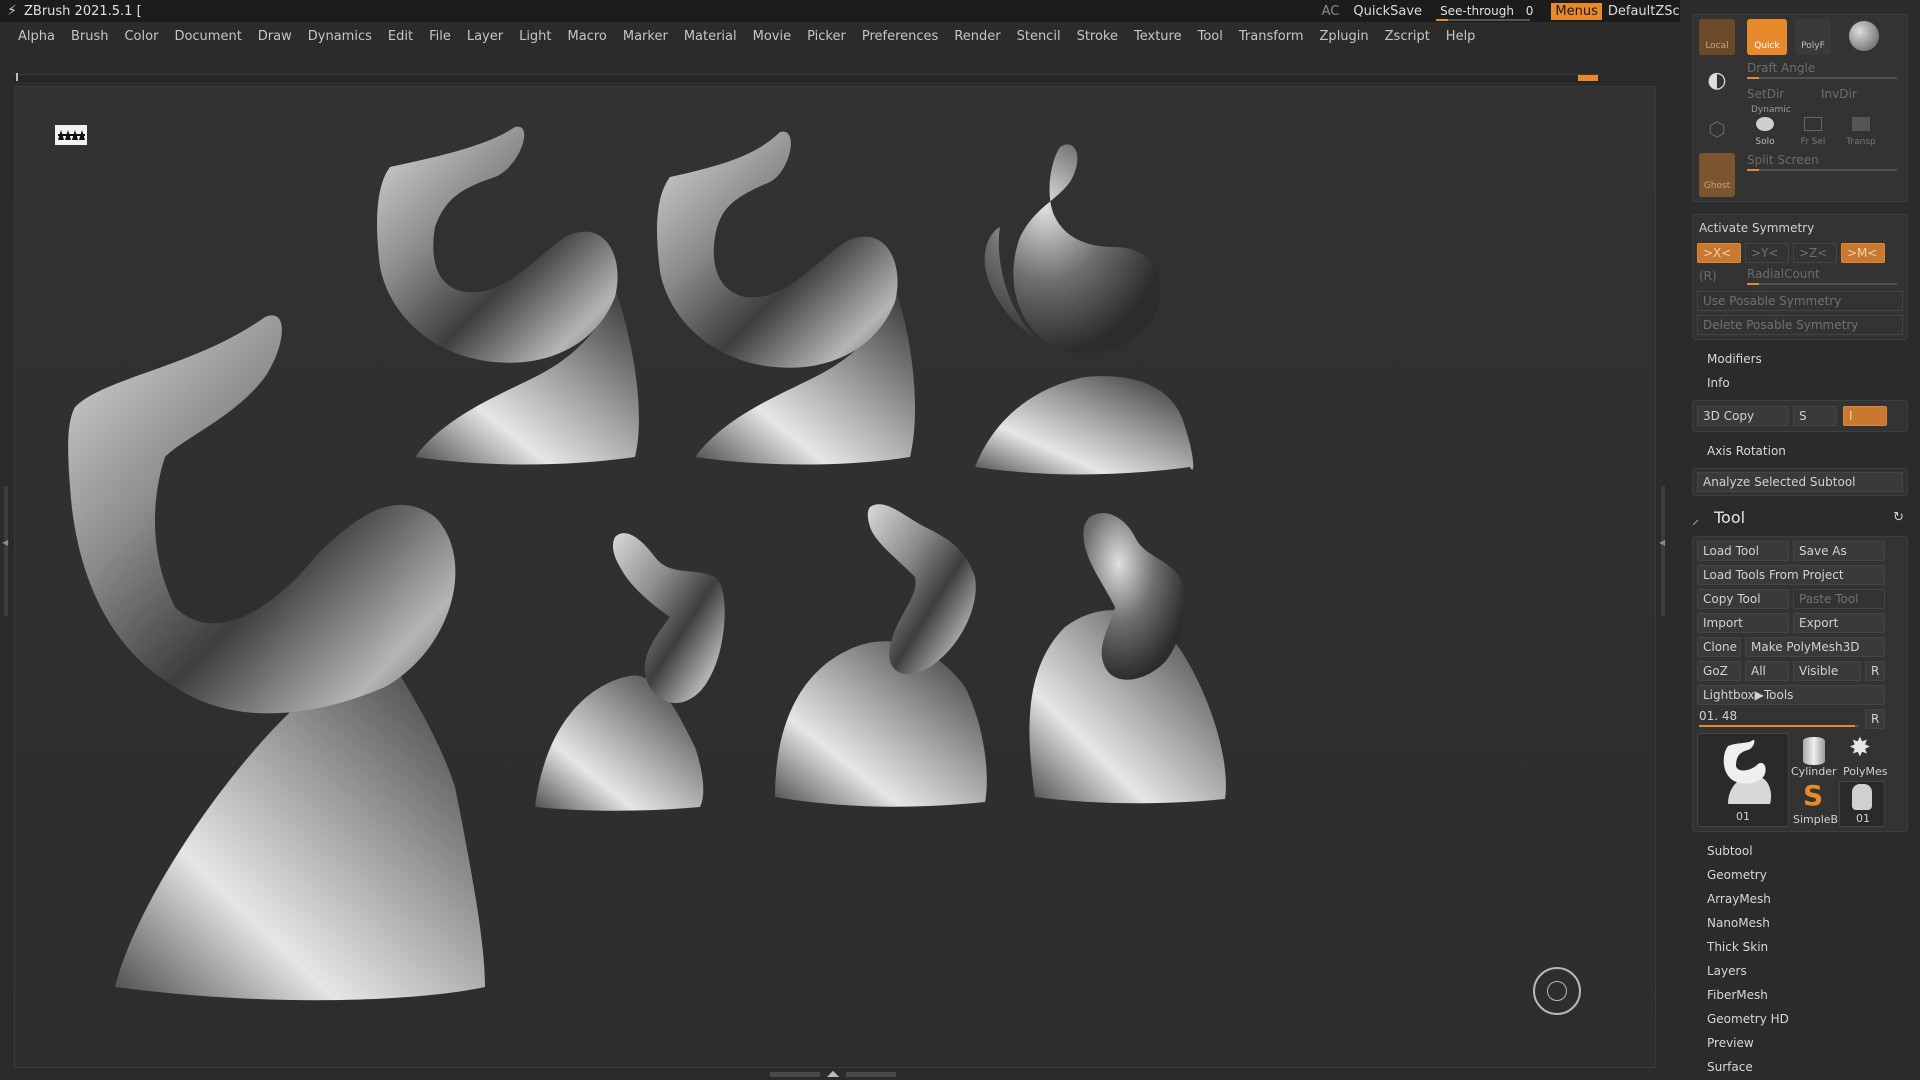 The height and width of the screenshot is (1080, 1920). I want to click on menu-light: Light, so click(535, 36).